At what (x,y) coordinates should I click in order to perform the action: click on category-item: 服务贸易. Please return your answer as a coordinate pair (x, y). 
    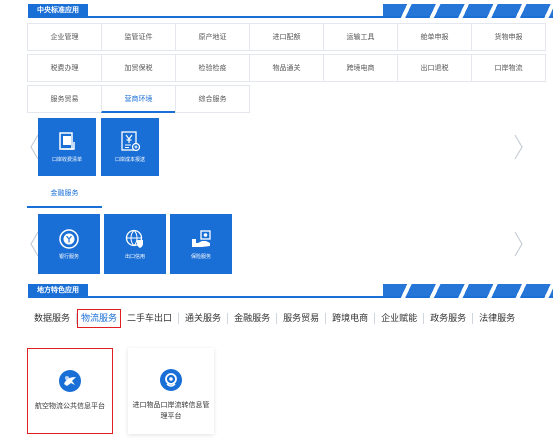
    Looking at the image, I should click on (64, 99).